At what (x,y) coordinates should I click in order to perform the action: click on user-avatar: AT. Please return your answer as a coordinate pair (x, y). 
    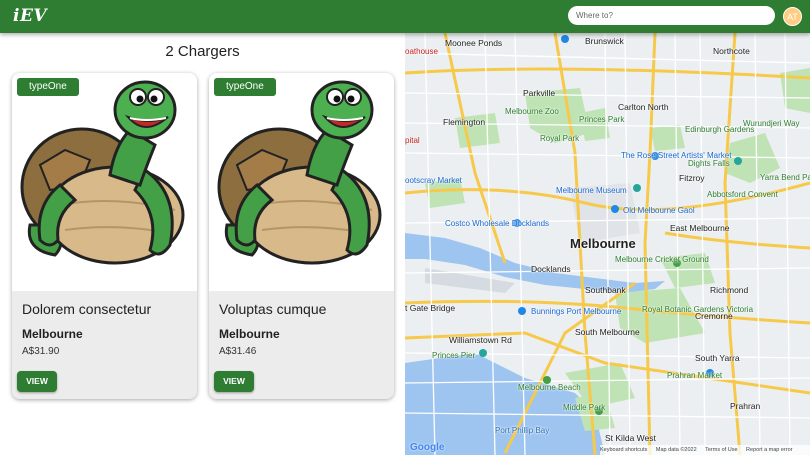
    Looking at the image, I should click on (792, 16).